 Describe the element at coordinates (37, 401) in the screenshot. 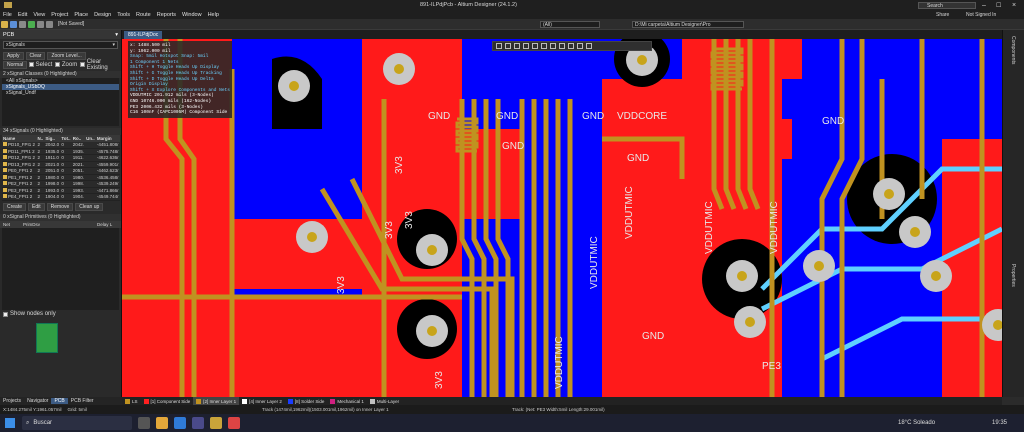

I see `tab-navigator: Navigator` at that location.